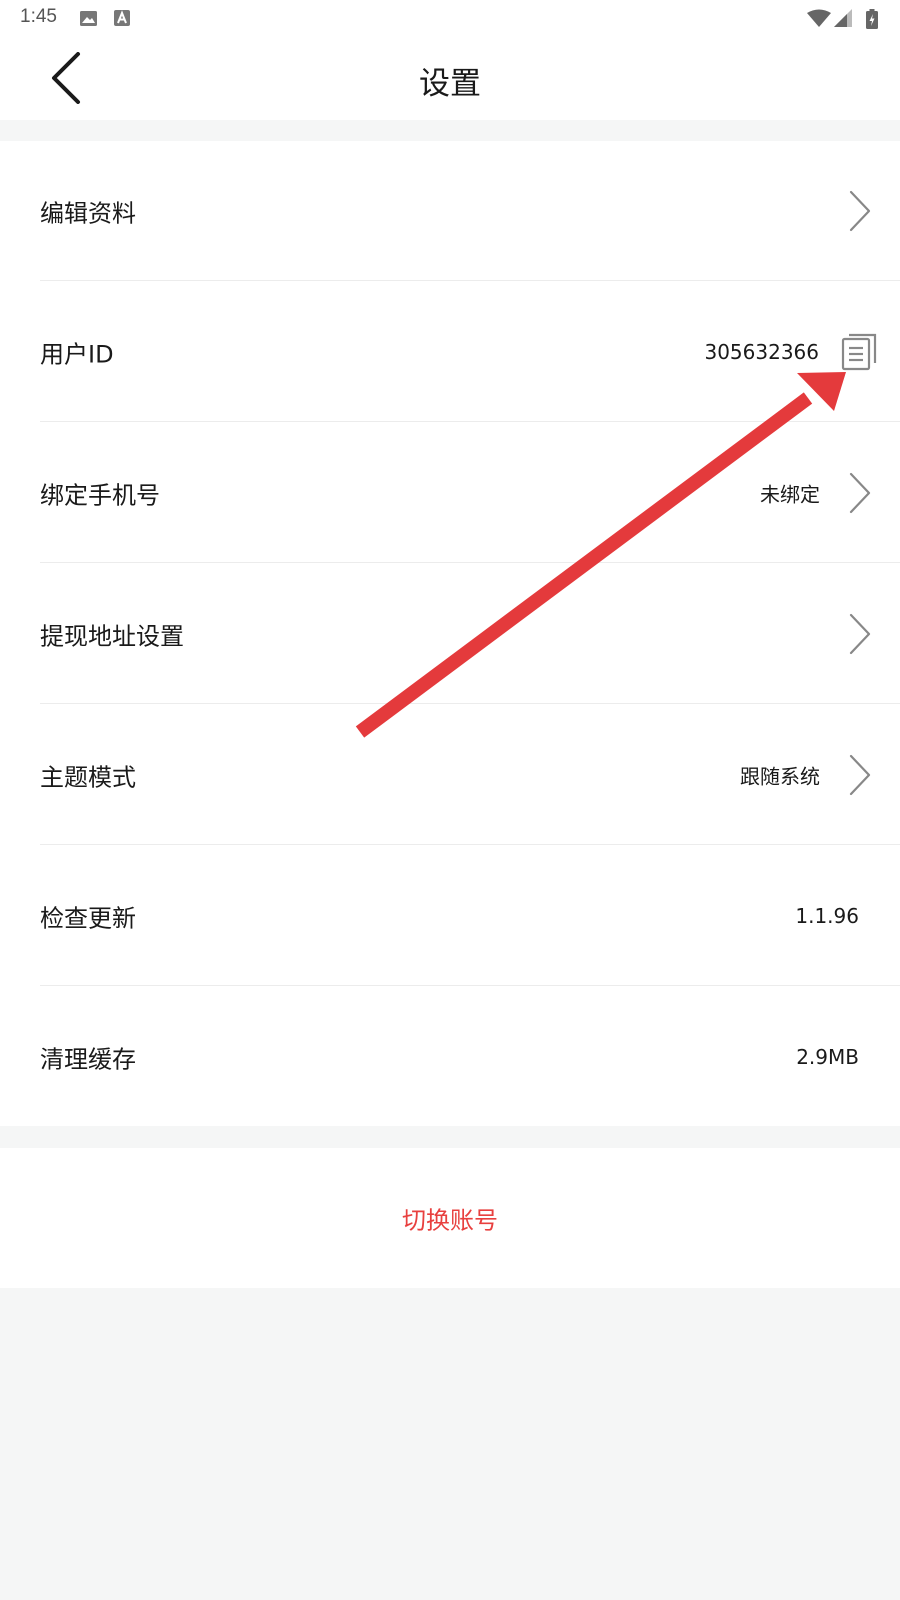  Describe the element at coordinates (88, 777) in the screenshot. I see `theme-mode-label: 主题模式` at that location.